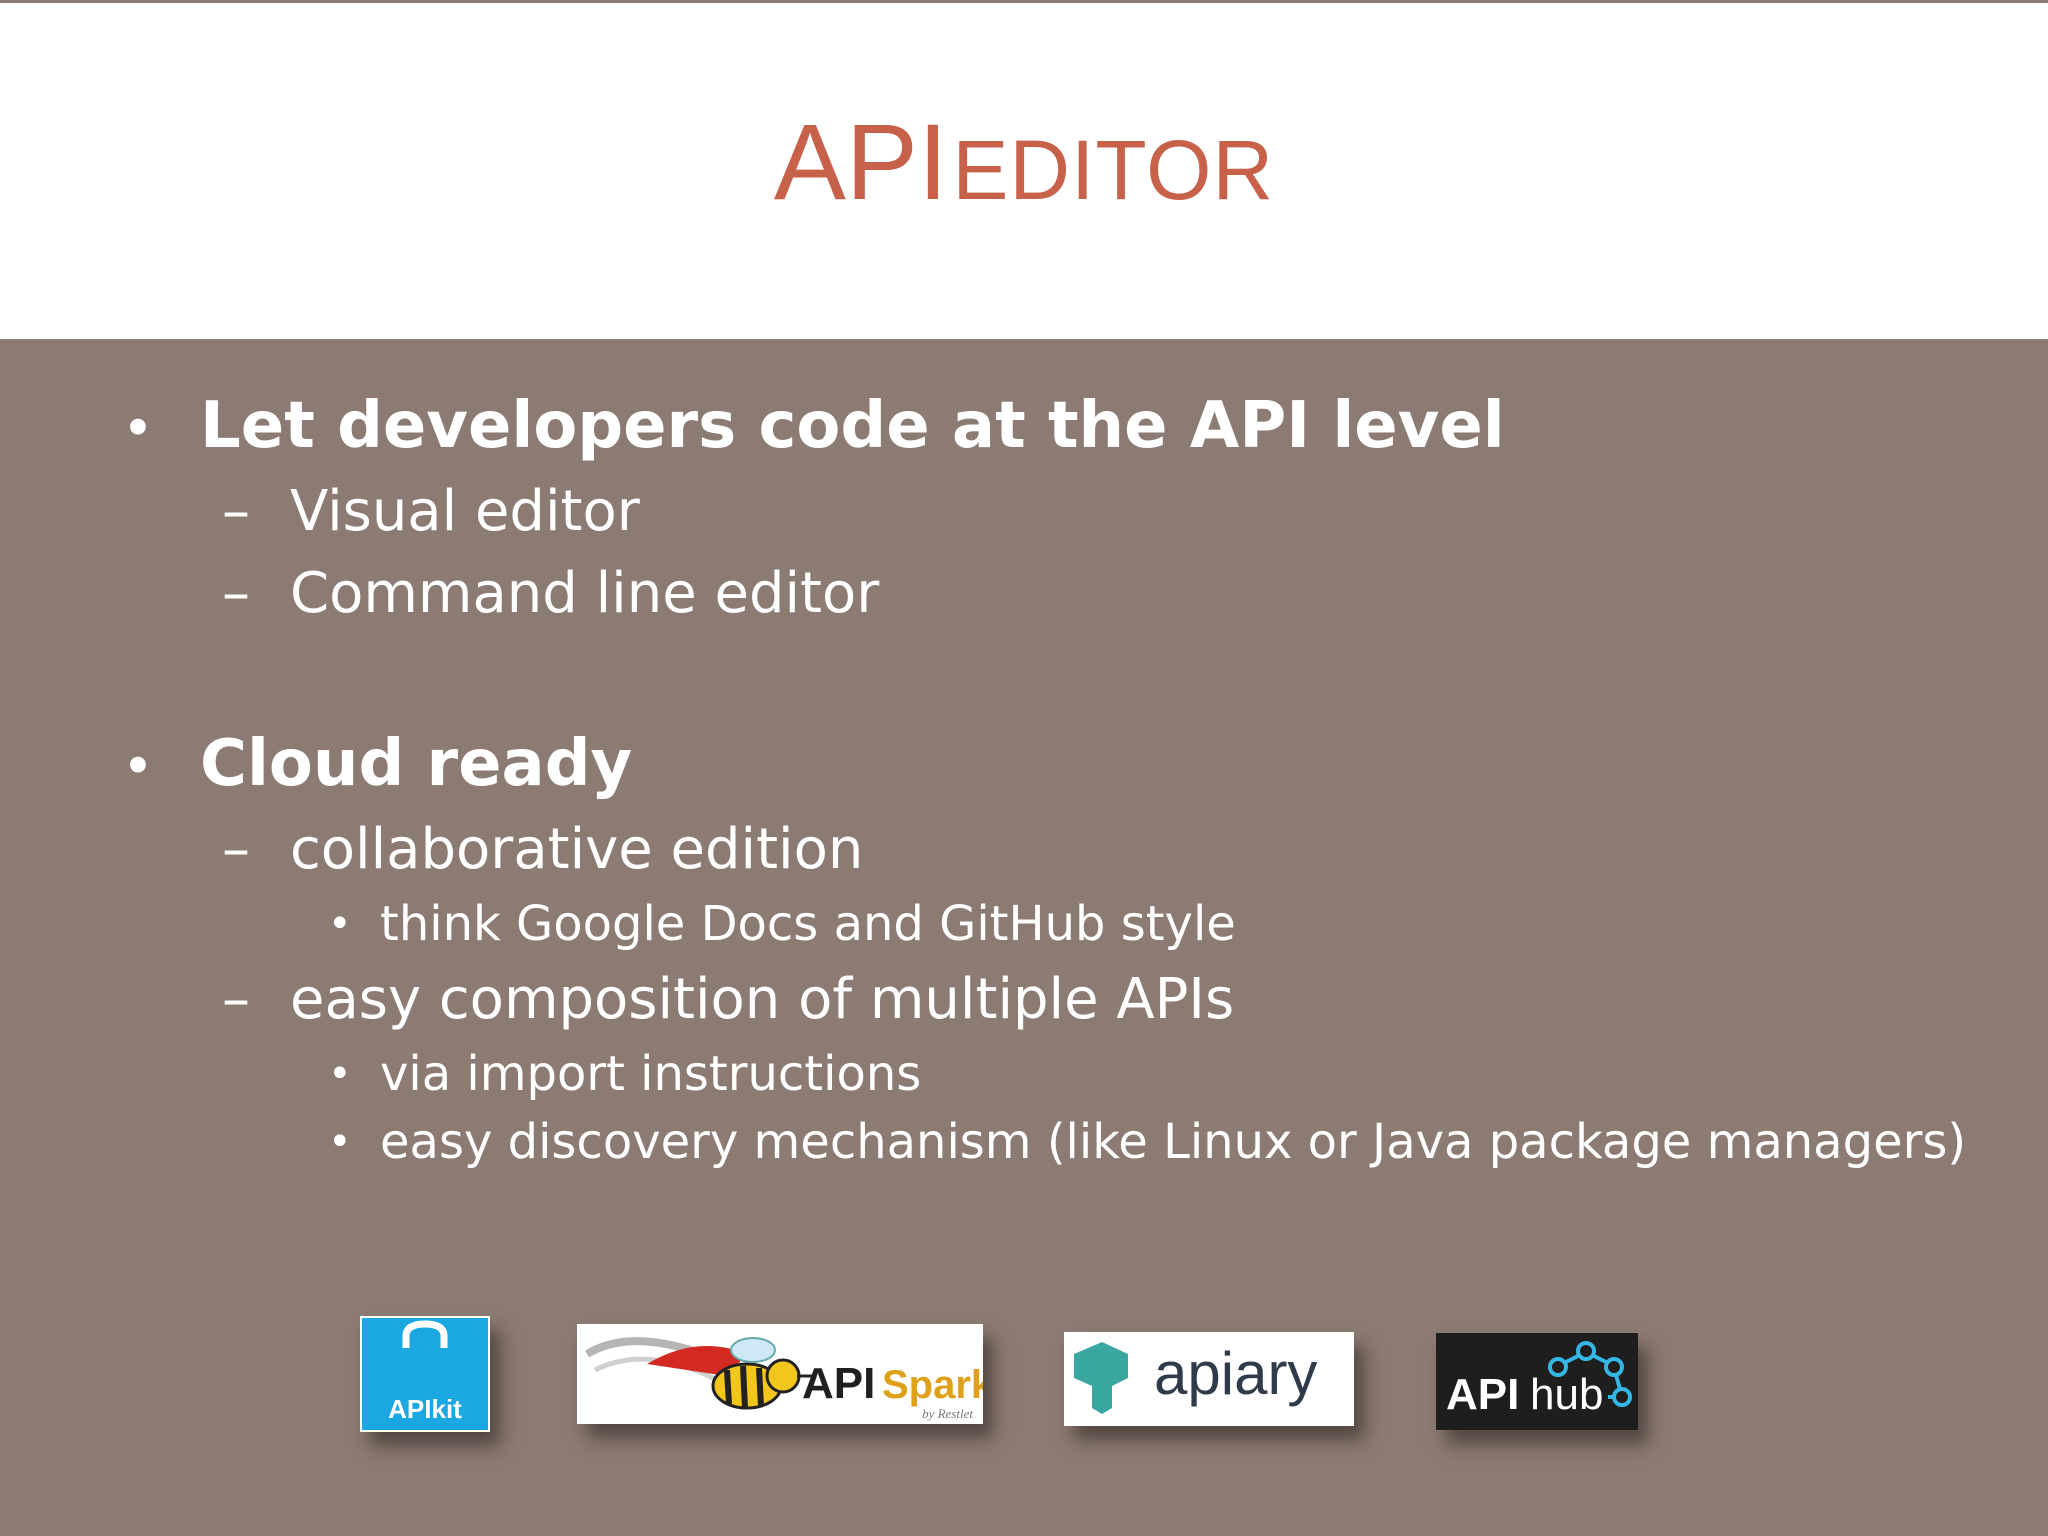 The width and height of the screenshot is (2048, 1536). I want to click on apihub-api-text: API, so click(1482, 1394).